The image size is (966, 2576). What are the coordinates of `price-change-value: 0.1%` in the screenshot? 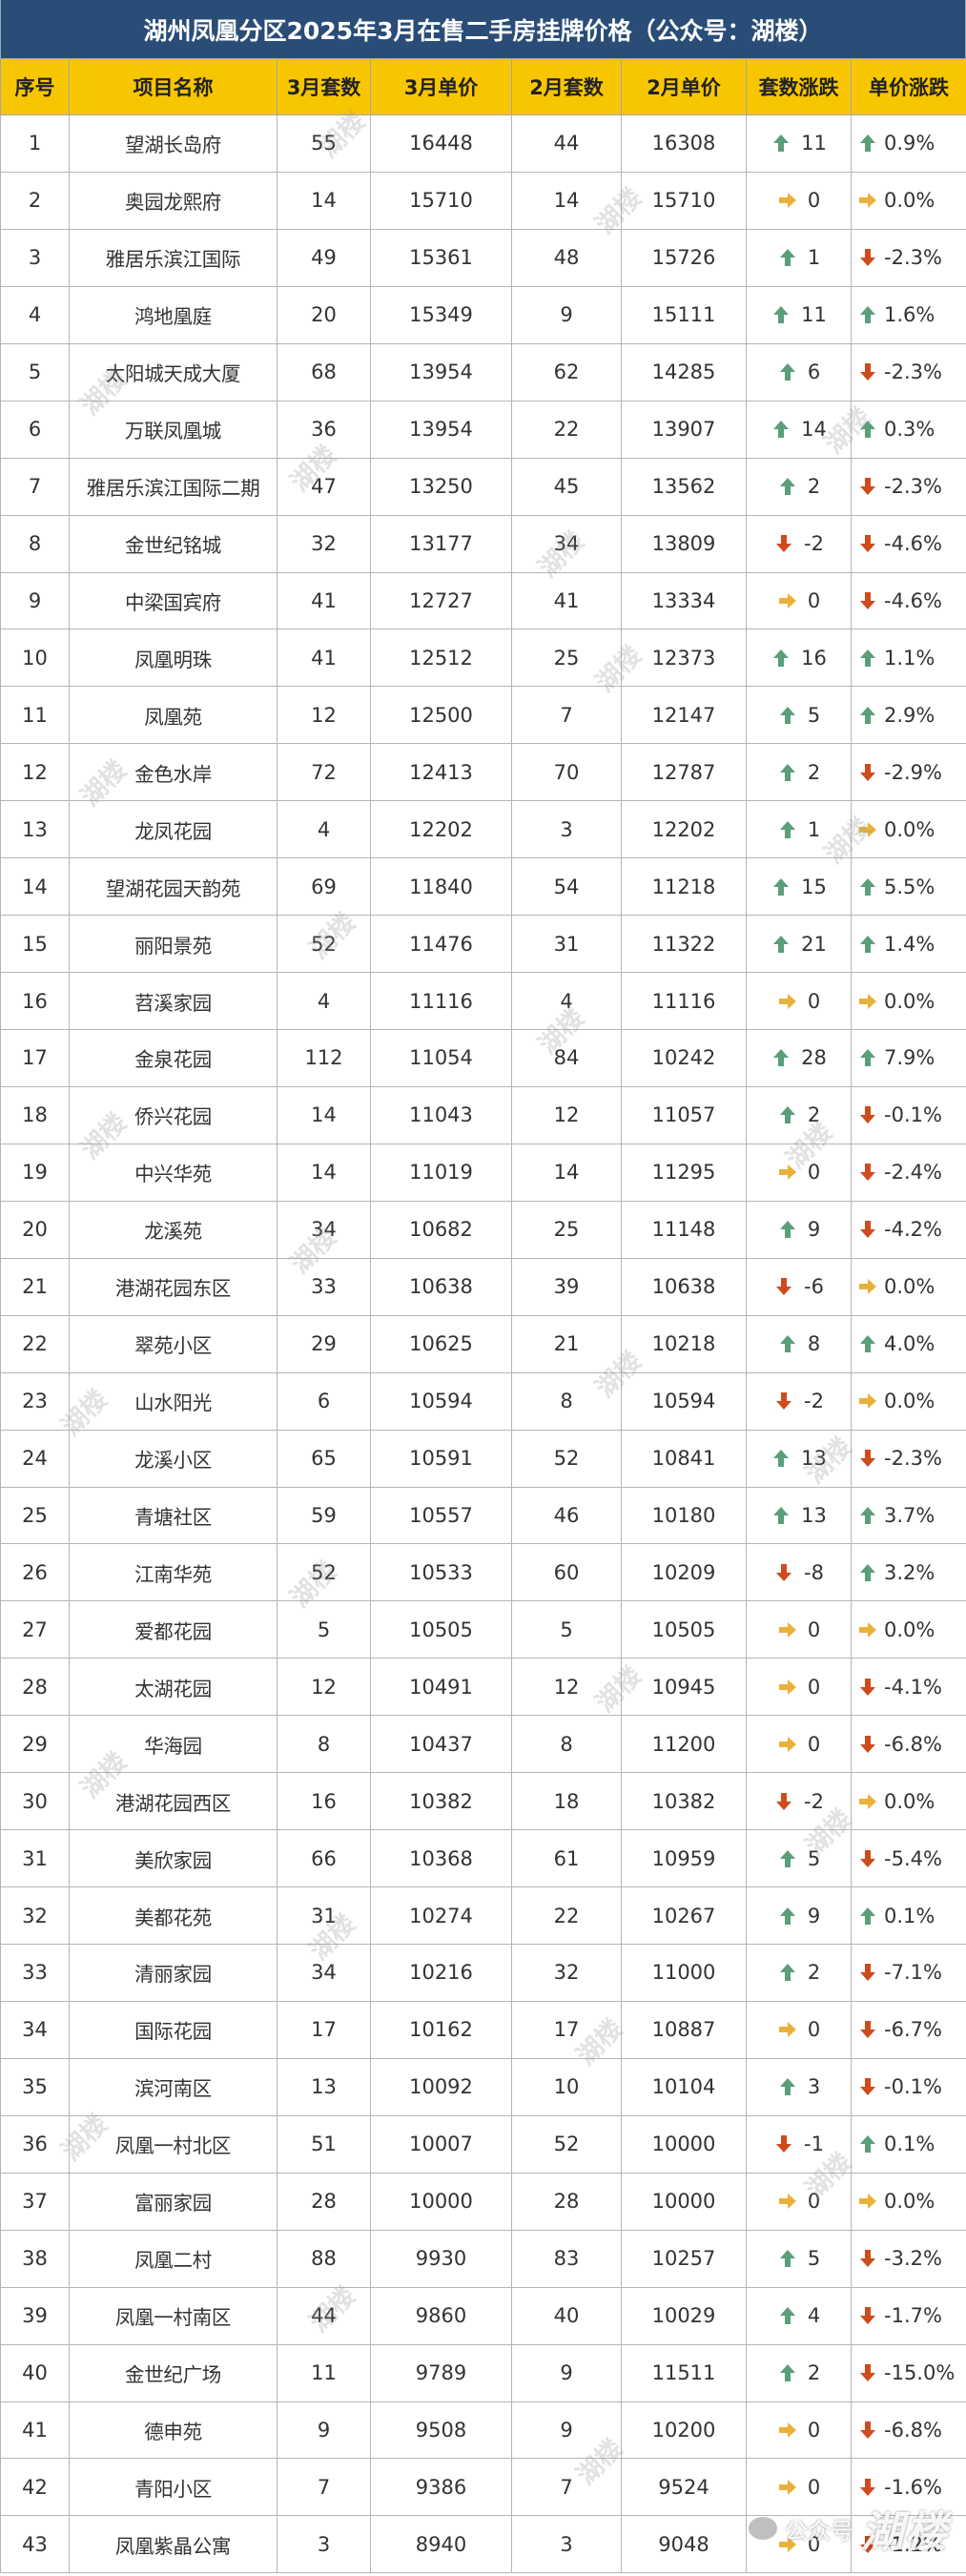 It's located at (909, 2144).